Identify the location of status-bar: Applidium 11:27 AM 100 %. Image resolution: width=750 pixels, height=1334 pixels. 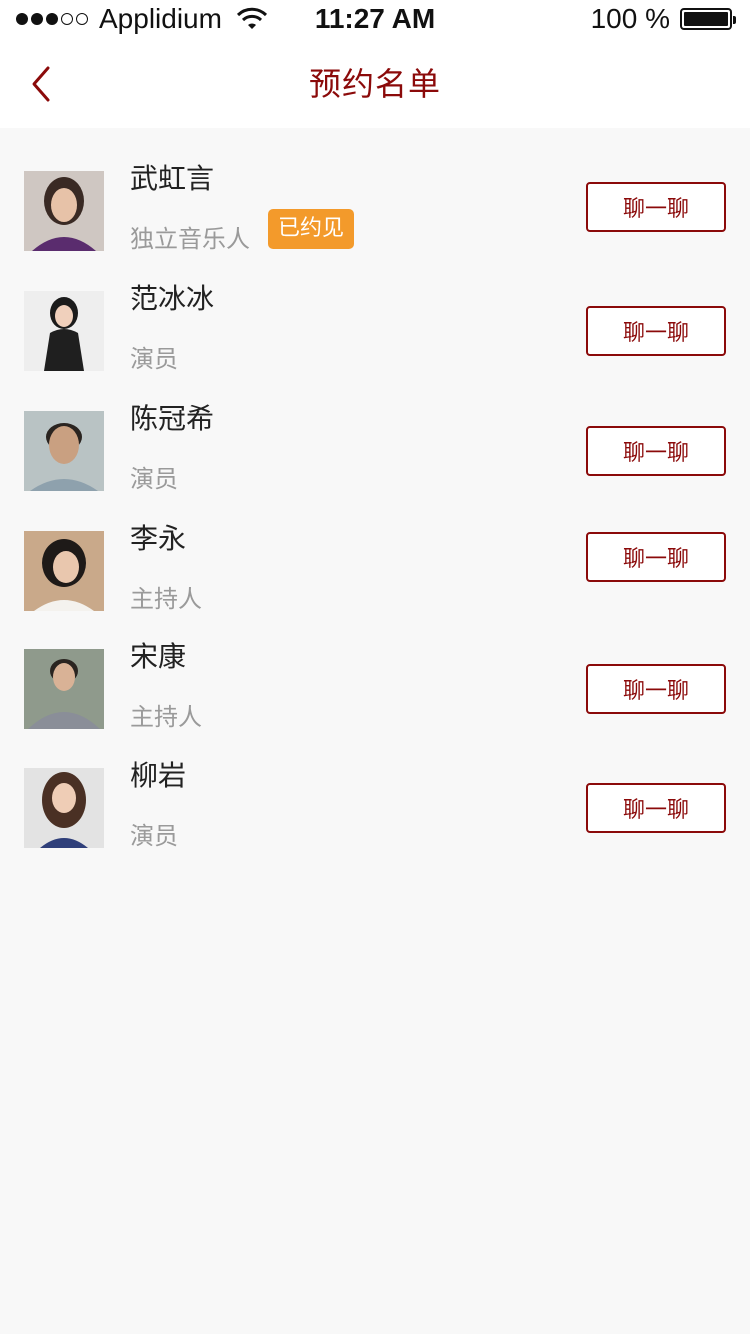
(375, 20).